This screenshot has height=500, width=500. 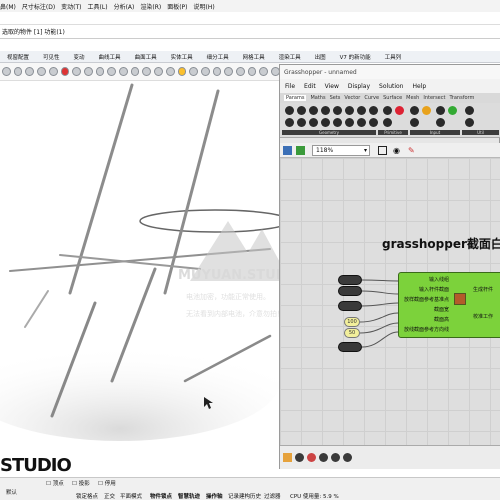 I want to click on new-file-icon, so click(x=6, y=71).